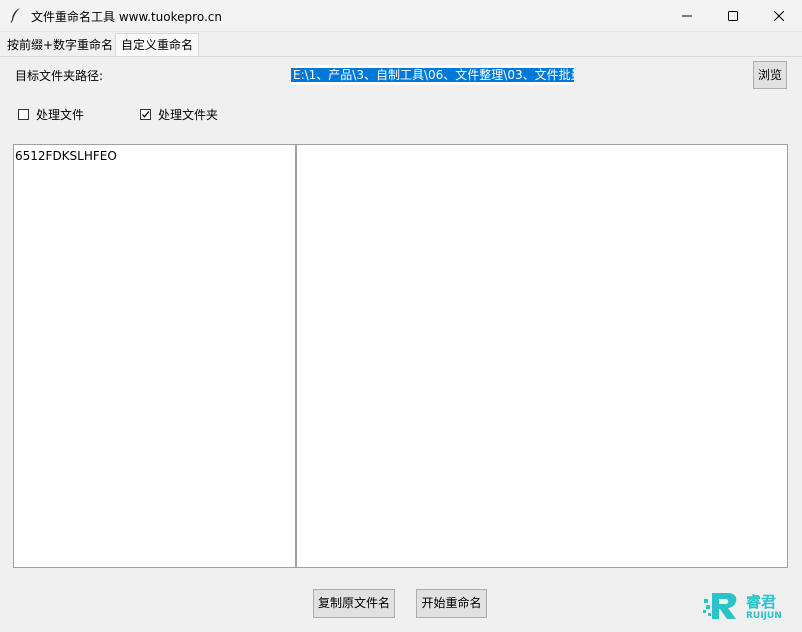 The width and height of the screenshot is (802, 632). I want to click on path-input-value: E:\1、产品\3、自制工具\06、文件整理\03、文件批量, so click(432, 75).